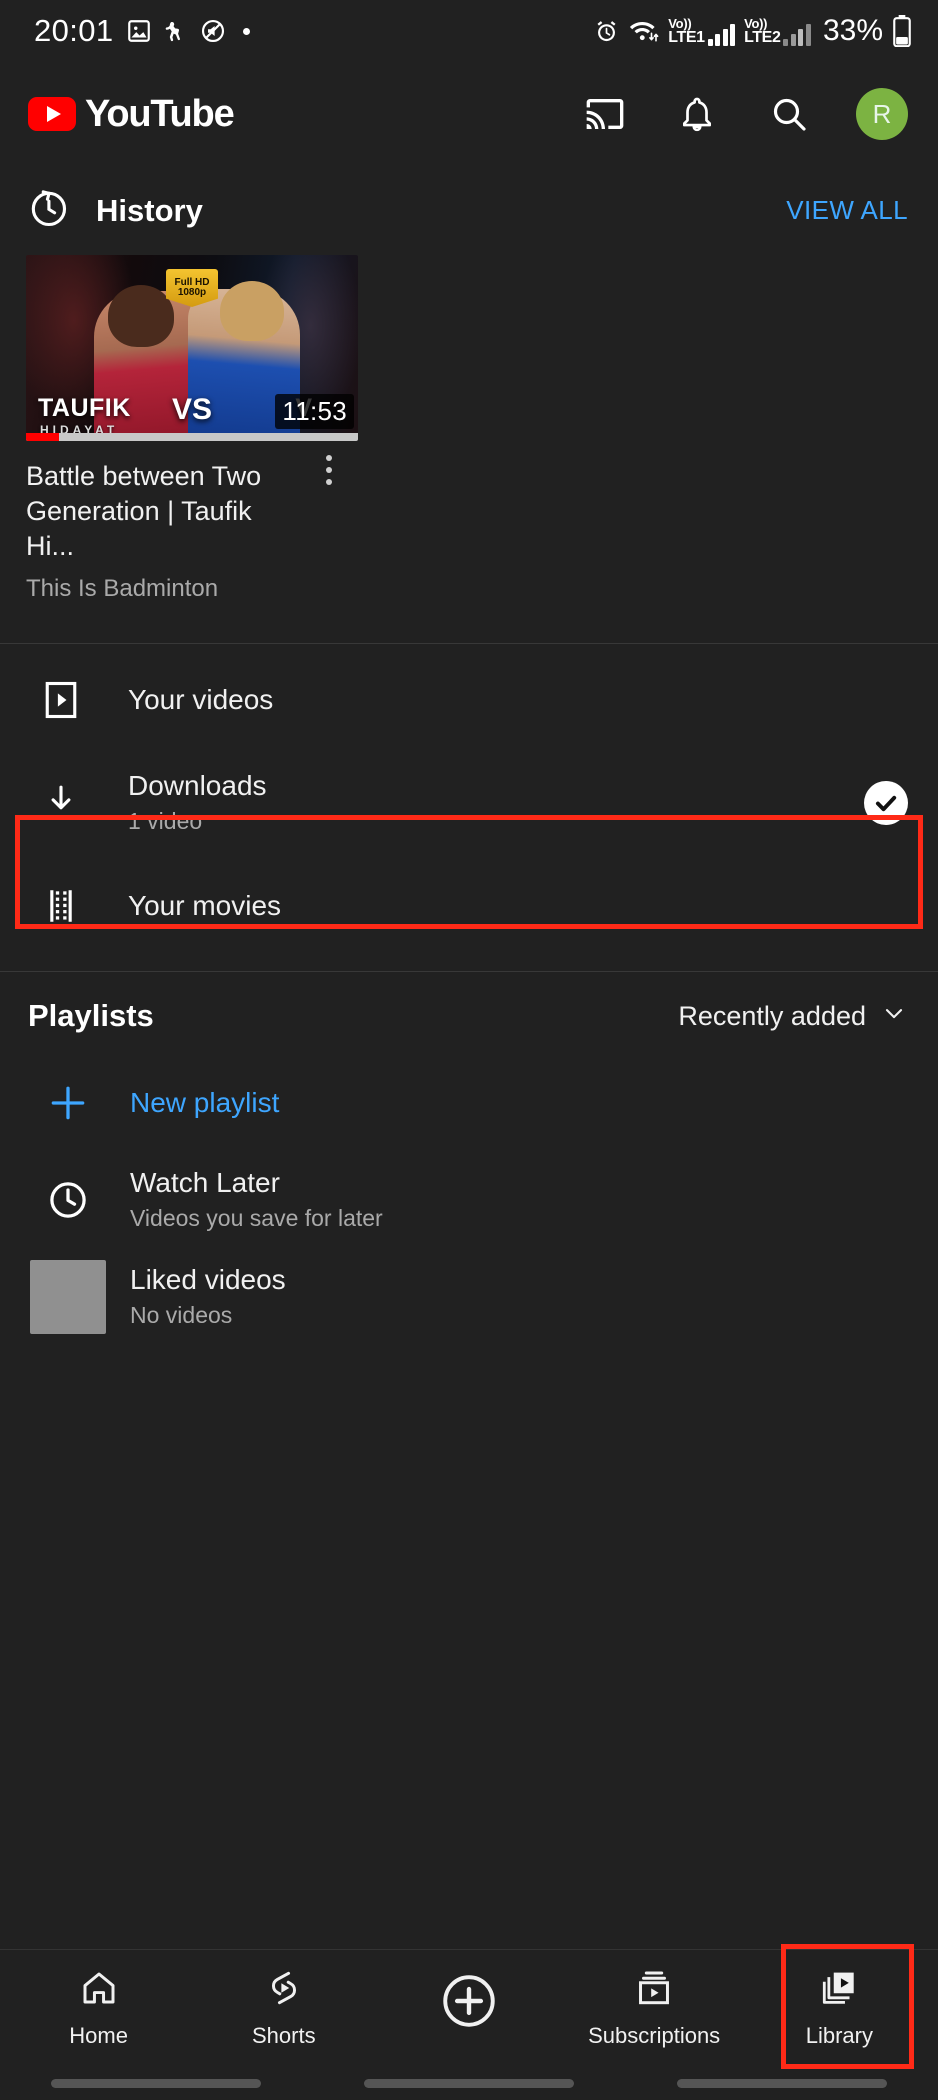 The width and height of the screenshot is (938, 2100). What do you see at coordinates (246, 31) in the screenshot?
I see `dot-icon` at bounding box center [246, 31].